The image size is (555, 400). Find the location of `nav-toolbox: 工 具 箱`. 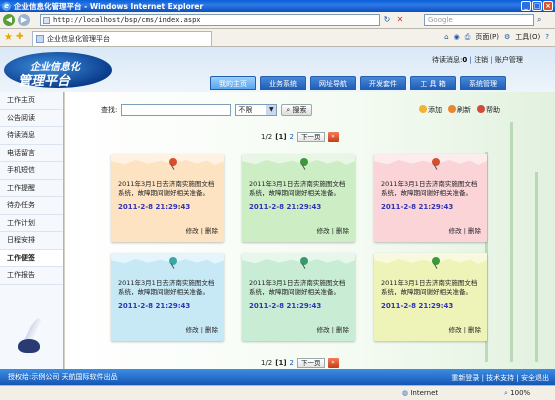

nav-toolbox: 工 具 箱 is located at coordinates (433, 83).